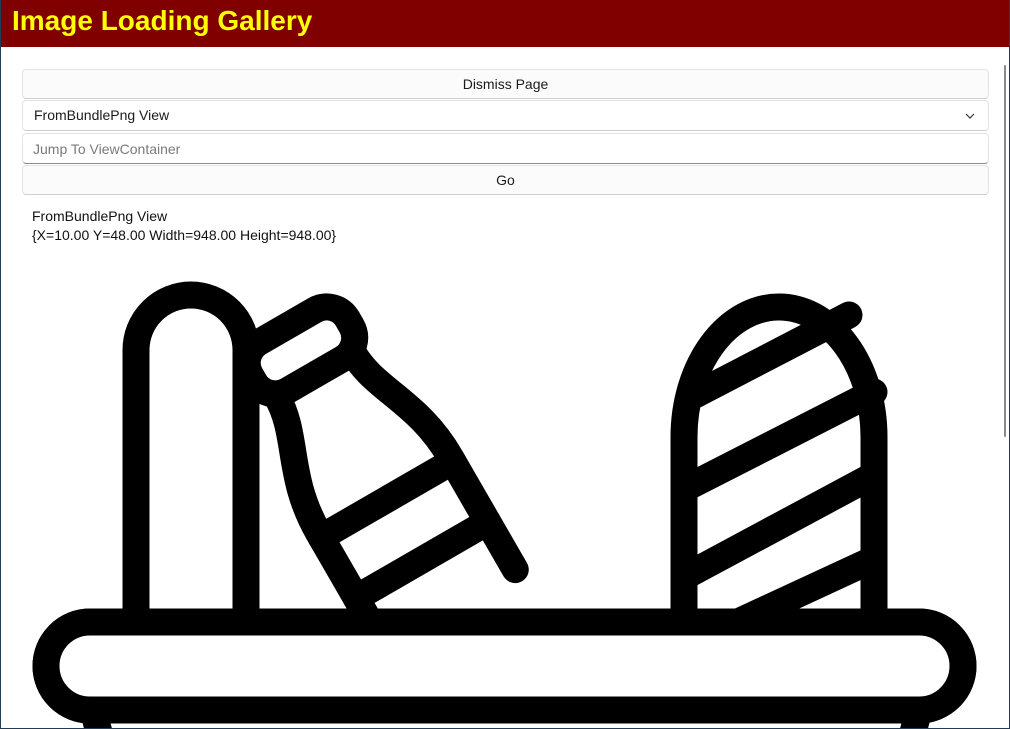 This screenshot has height=729, width=1010. What do you see at coordinates (505, 180) in the screenshot?
I see `go-button: Go` at bounding box center [505, 180].